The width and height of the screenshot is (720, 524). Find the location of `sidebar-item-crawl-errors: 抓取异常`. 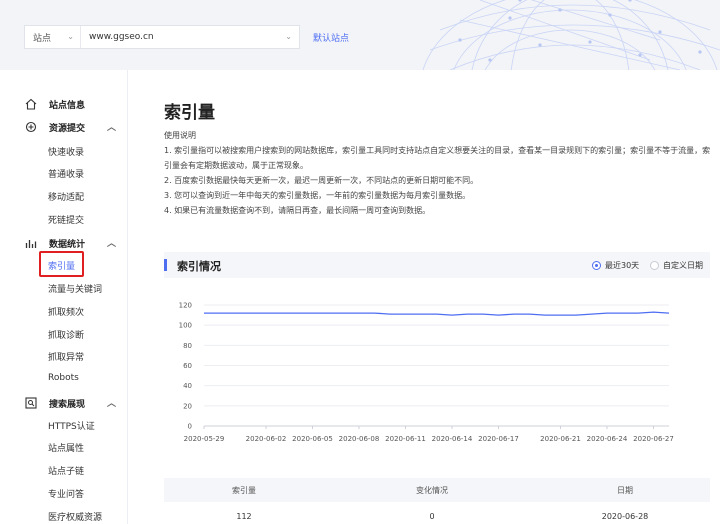

sidebar-item-crawl-errors: 抓取异常 is located at coordinates (66, 356).